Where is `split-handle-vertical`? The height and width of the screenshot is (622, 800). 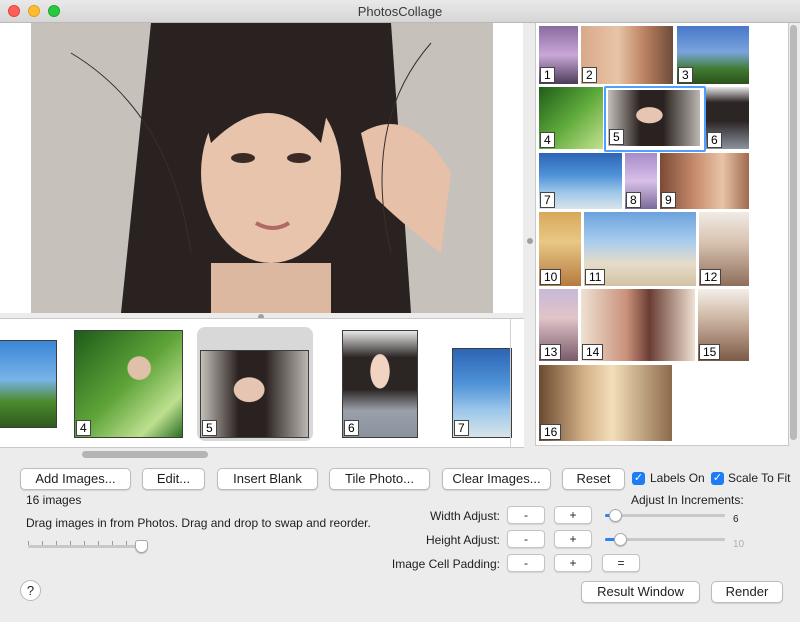
split-handle-vertical is located at coordinates (530, 241).